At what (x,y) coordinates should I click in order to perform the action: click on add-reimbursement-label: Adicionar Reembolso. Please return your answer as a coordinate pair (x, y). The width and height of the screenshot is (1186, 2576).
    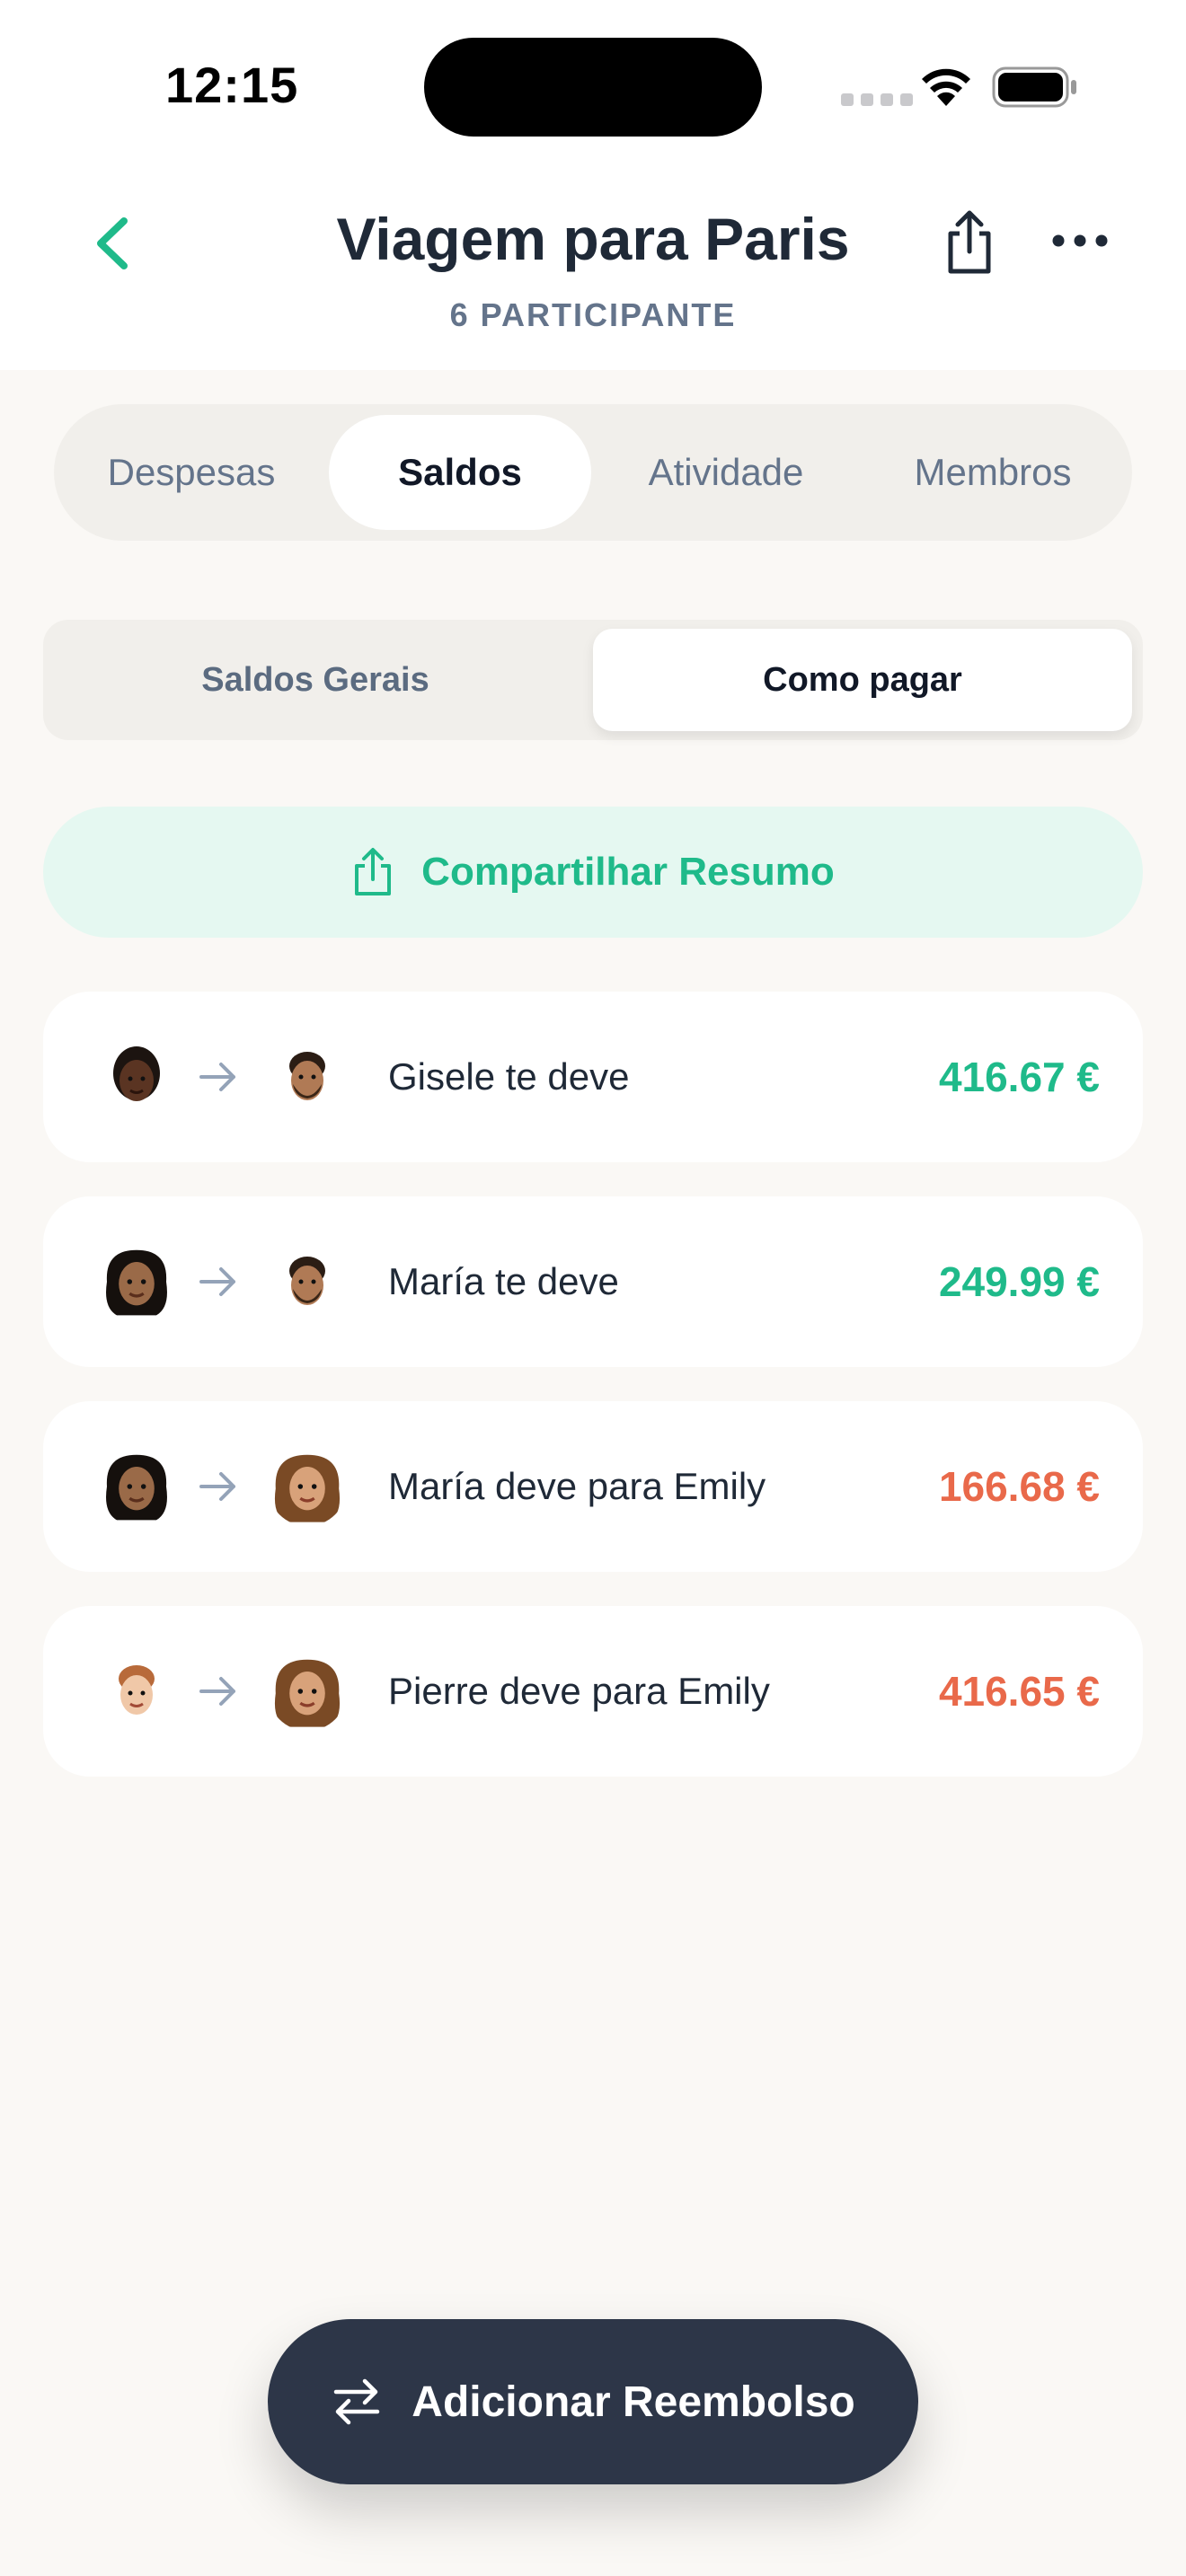
    Looking at the image, I should click on (633, 2402).